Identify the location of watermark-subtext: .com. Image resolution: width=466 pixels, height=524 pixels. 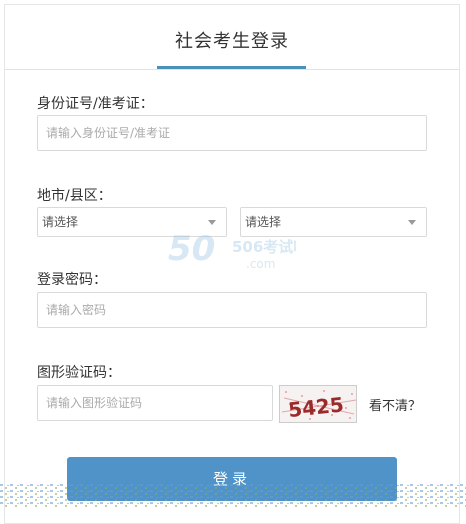
(260, 264).